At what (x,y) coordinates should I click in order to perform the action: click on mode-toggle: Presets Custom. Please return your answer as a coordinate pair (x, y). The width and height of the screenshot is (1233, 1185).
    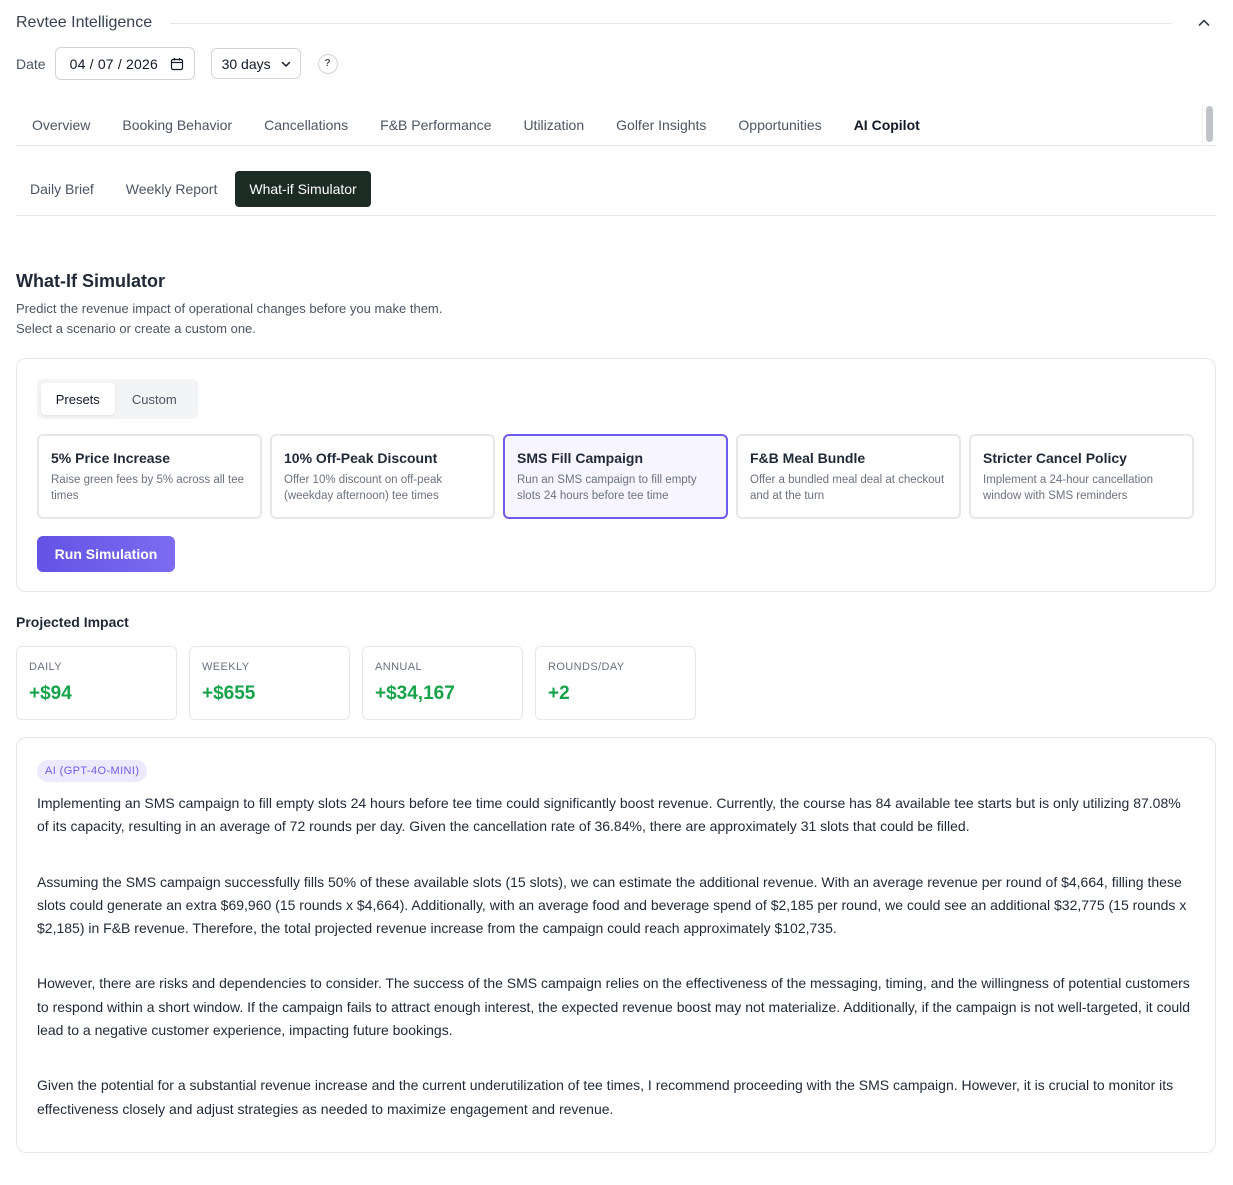
    Looking at the image, I should click on (117, 399).